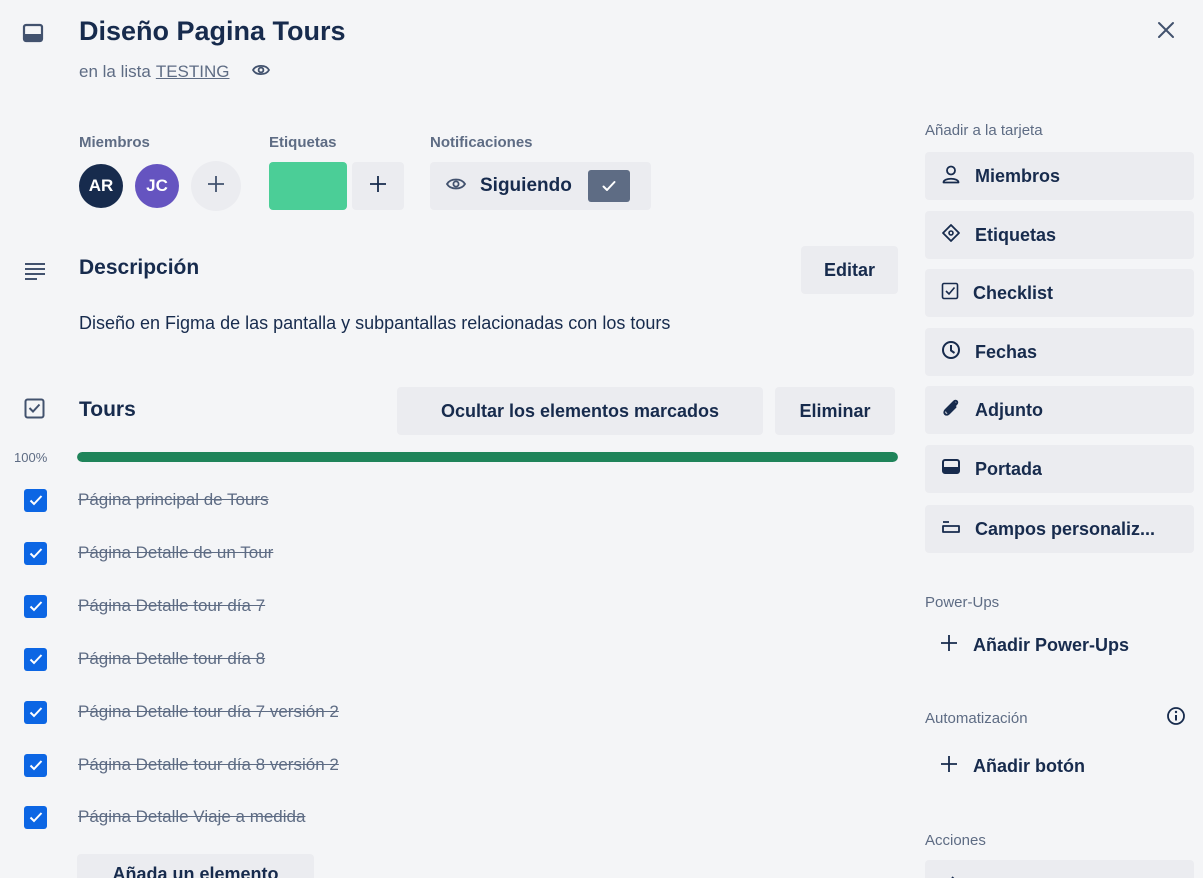  Describe the element at coordinates (984, 130) in the screenshot. I see `add-to-card-label: Añadir a la tarjeta` at that location.